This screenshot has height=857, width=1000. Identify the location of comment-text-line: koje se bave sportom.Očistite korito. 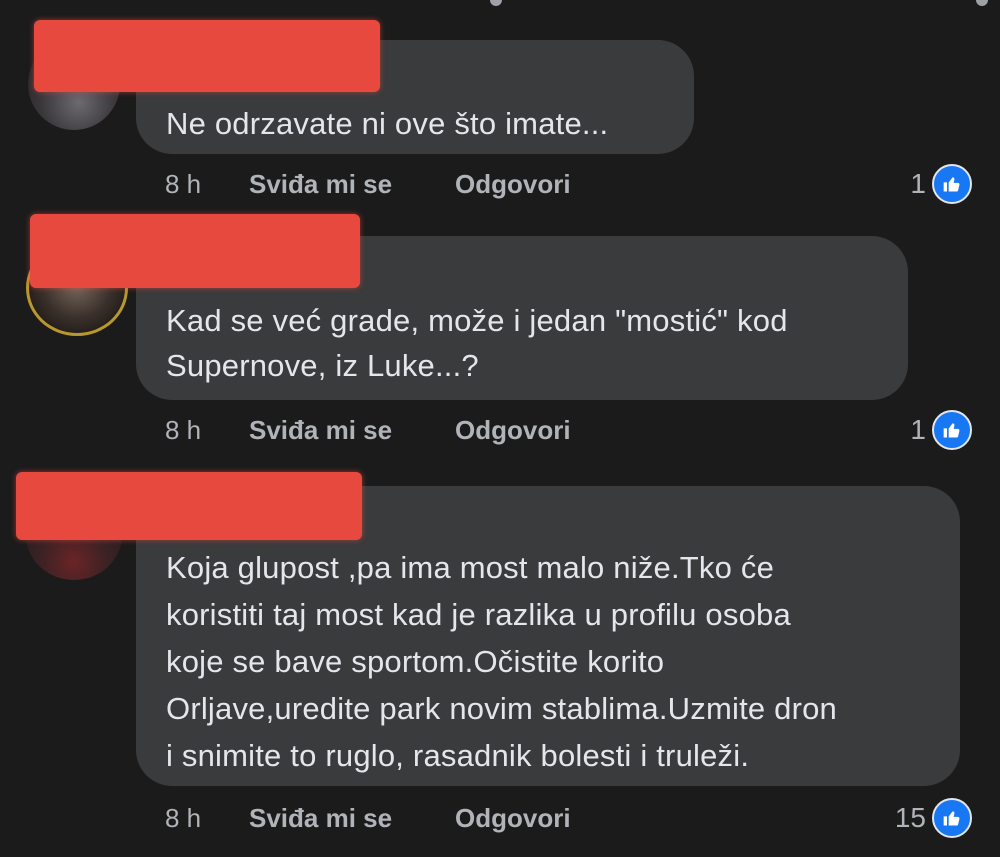
(415, 661).